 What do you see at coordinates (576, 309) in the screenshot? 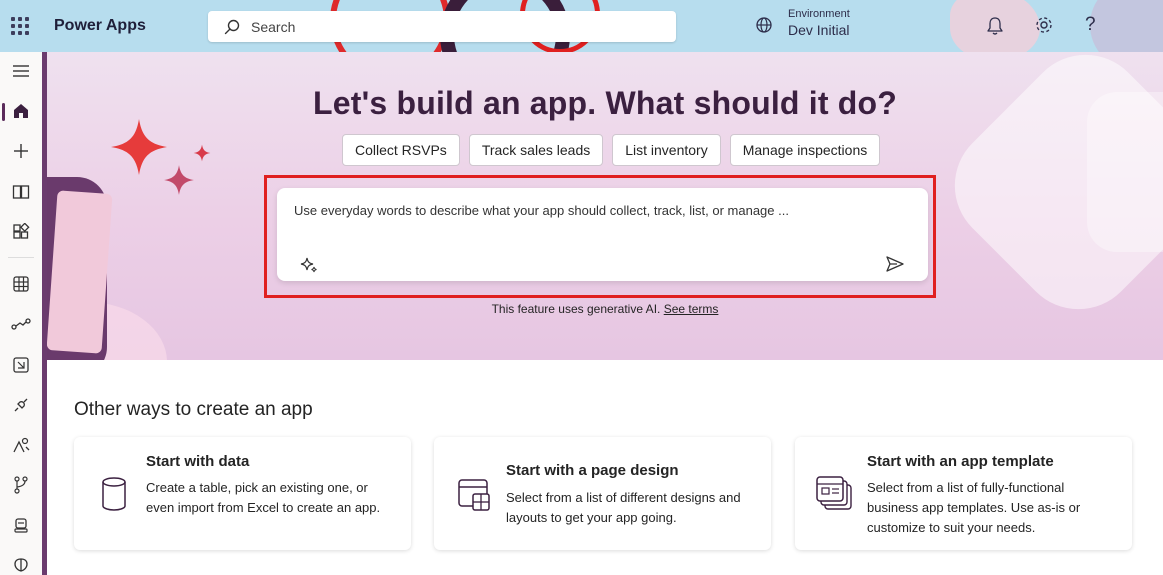
I see `ai-notice-text: This feature uses generative AI.` at bounding box center [576, 309].